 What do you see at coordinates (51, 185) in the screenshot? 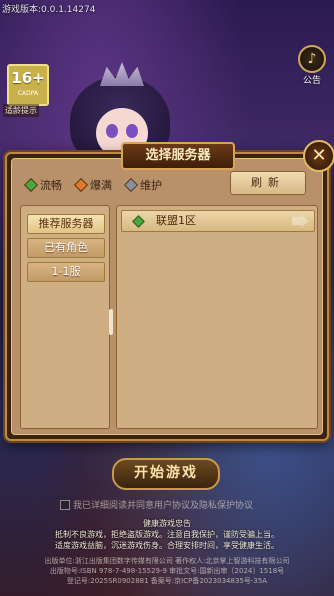
I see `legend-label: 流畅` at bounding box center [51, 185].